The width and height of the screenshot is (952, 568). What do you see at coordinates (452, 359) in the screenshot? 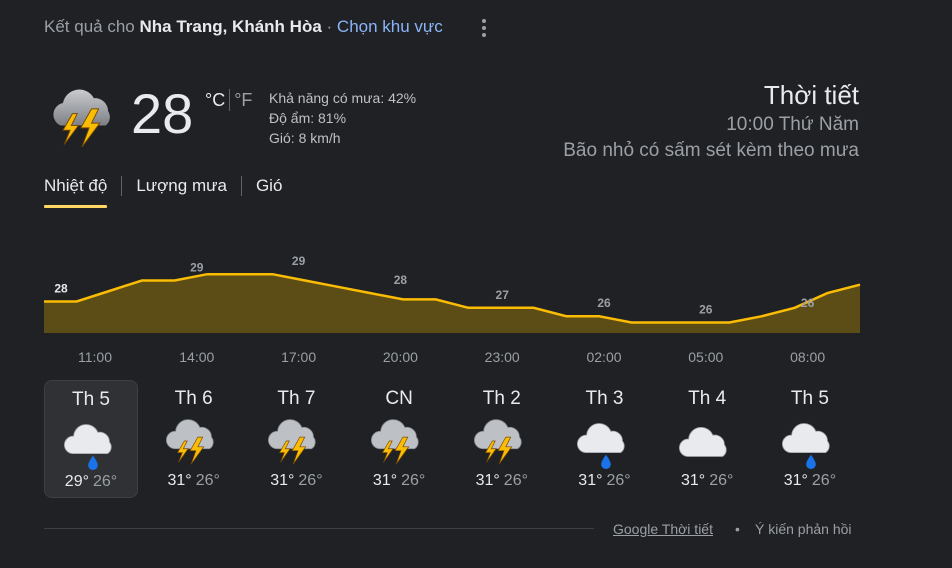
I see `hour-axis: 11:00 14:00 17:00 20:00 23:00 02:00 05:00 08:00` at bounding box center [452, 359].